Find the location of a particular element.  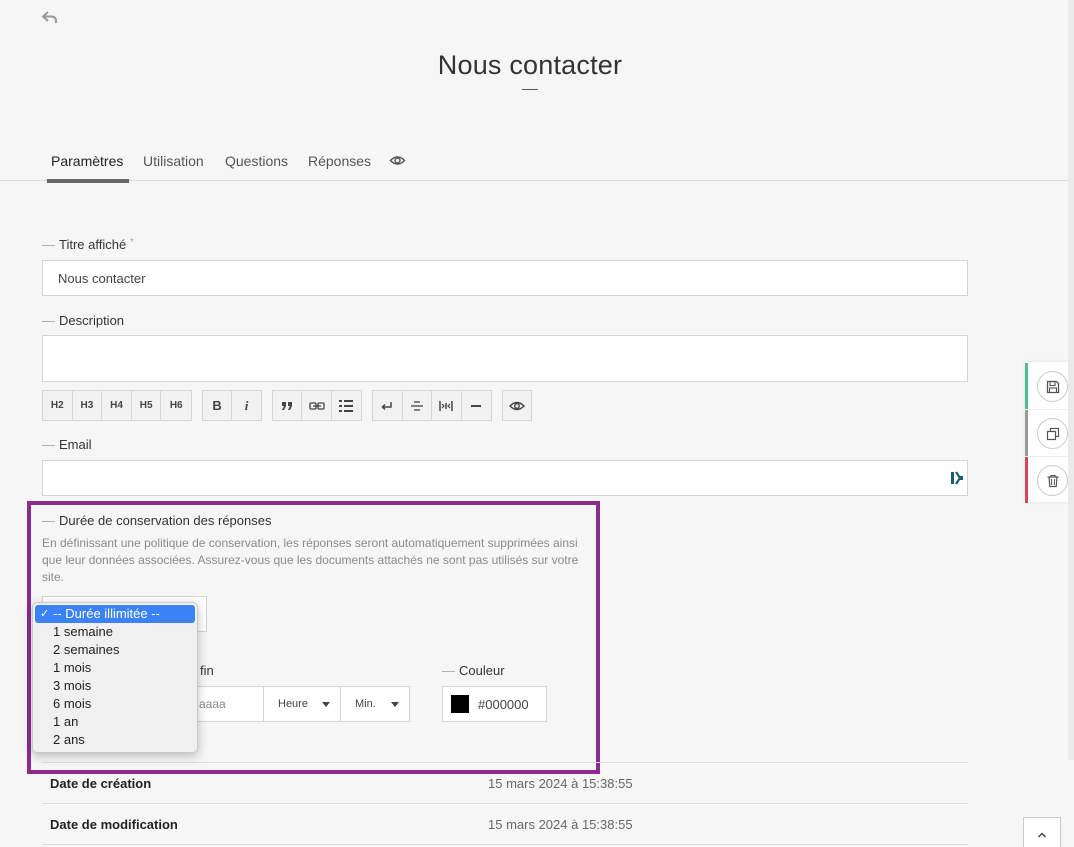

dropdown-option: 1 an is located at coordinates (115, 722).